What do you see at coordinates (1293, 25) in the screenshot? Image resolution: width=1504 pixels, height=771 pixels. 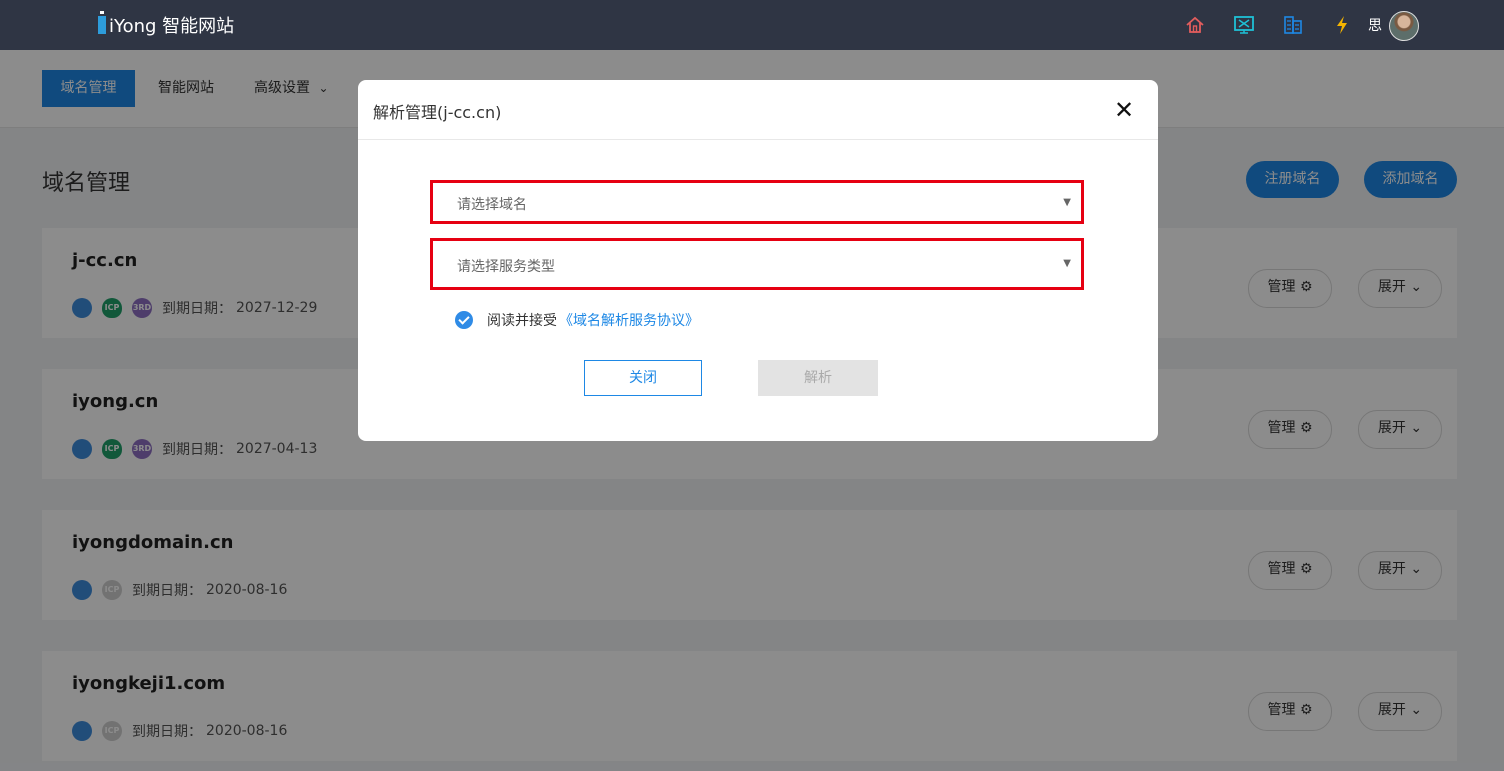 I see `building-icon` at bounding box center [1293, 25].